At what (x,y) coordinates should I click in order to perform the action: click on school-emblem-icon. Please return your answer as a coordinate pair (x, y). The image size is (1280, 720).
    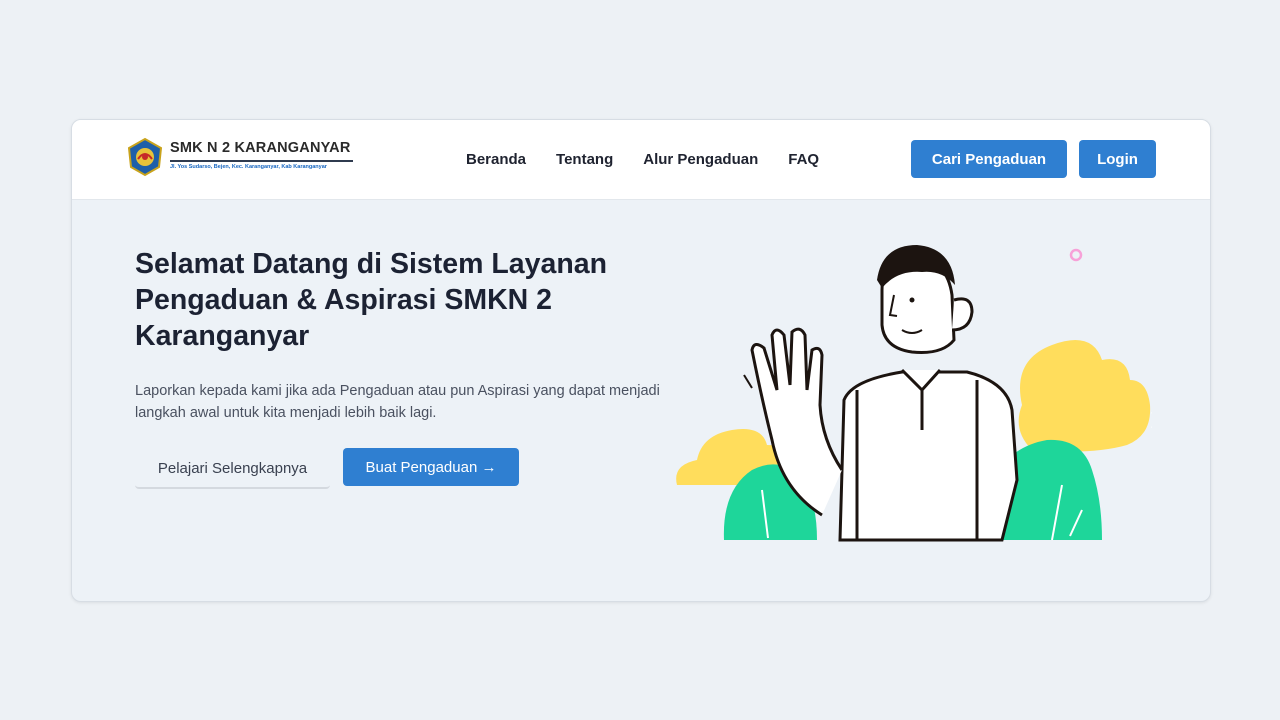
    Looking at the image, I should click on (145, 157).